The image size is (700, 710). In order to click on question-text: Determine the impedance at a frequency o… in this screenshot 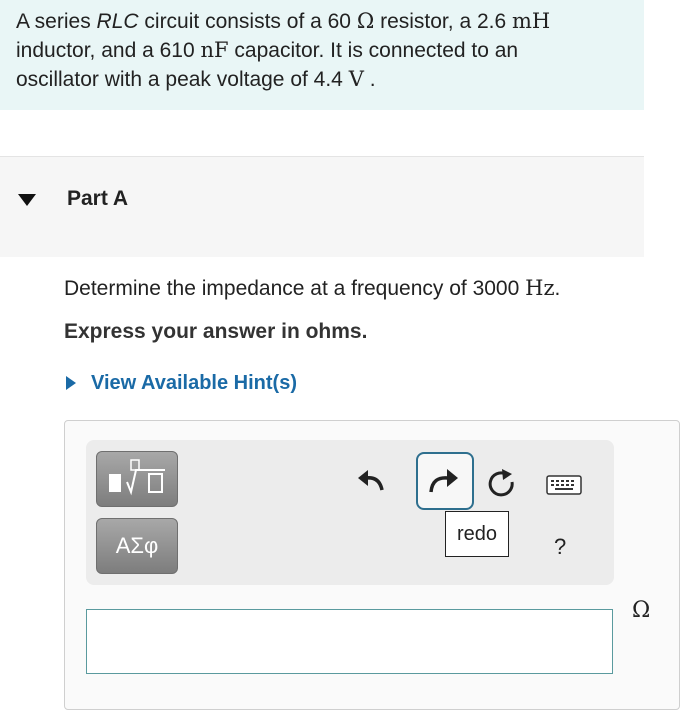, I will do `click(312, 288)`.